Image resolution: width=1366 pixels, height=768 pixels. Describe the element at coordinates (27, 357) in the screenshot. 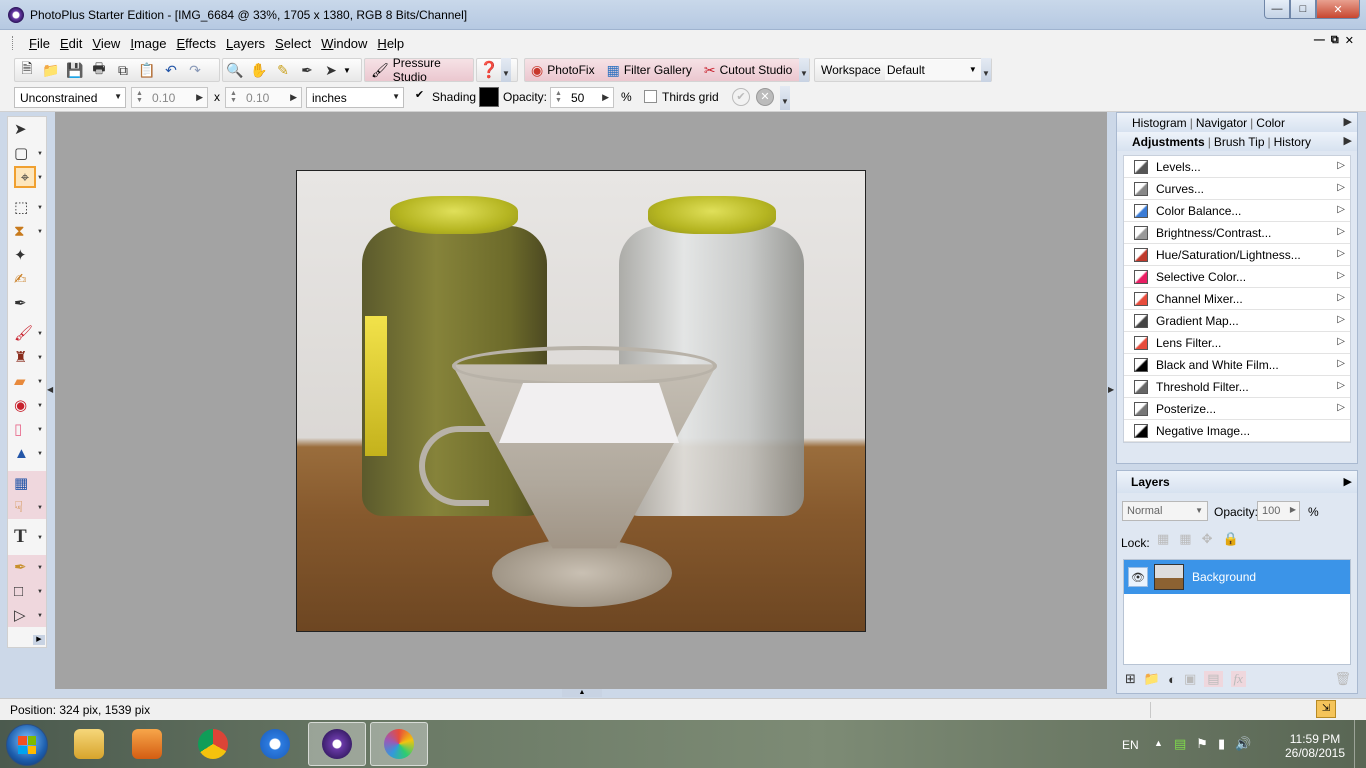

I see `clone-tool: ♜ ▼` at that location.